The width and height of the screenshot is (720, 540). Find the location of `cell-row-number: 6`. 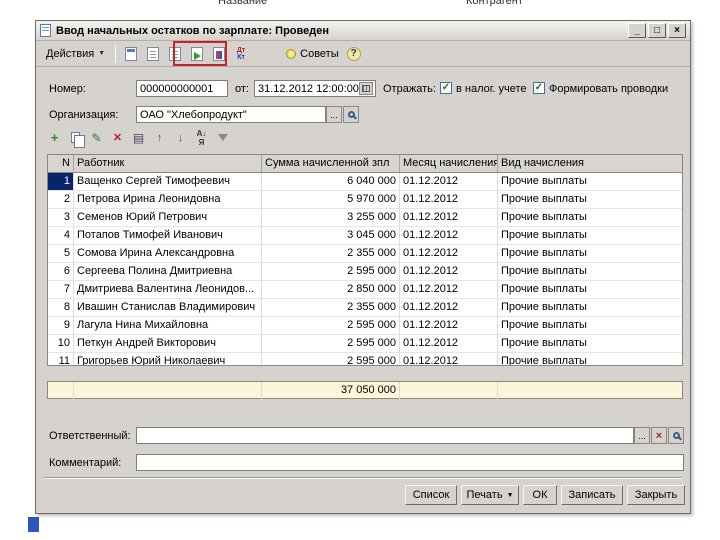

cell-row-number: 6 is located at coordinates (61, 272).